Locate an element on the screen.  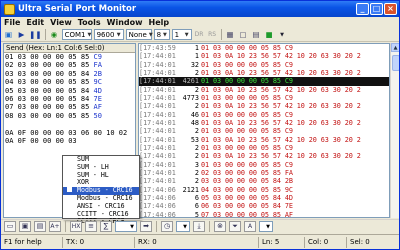
send-row-bytes: 0A 0F 00 00 00 03 is located at coordinates (41, 140).